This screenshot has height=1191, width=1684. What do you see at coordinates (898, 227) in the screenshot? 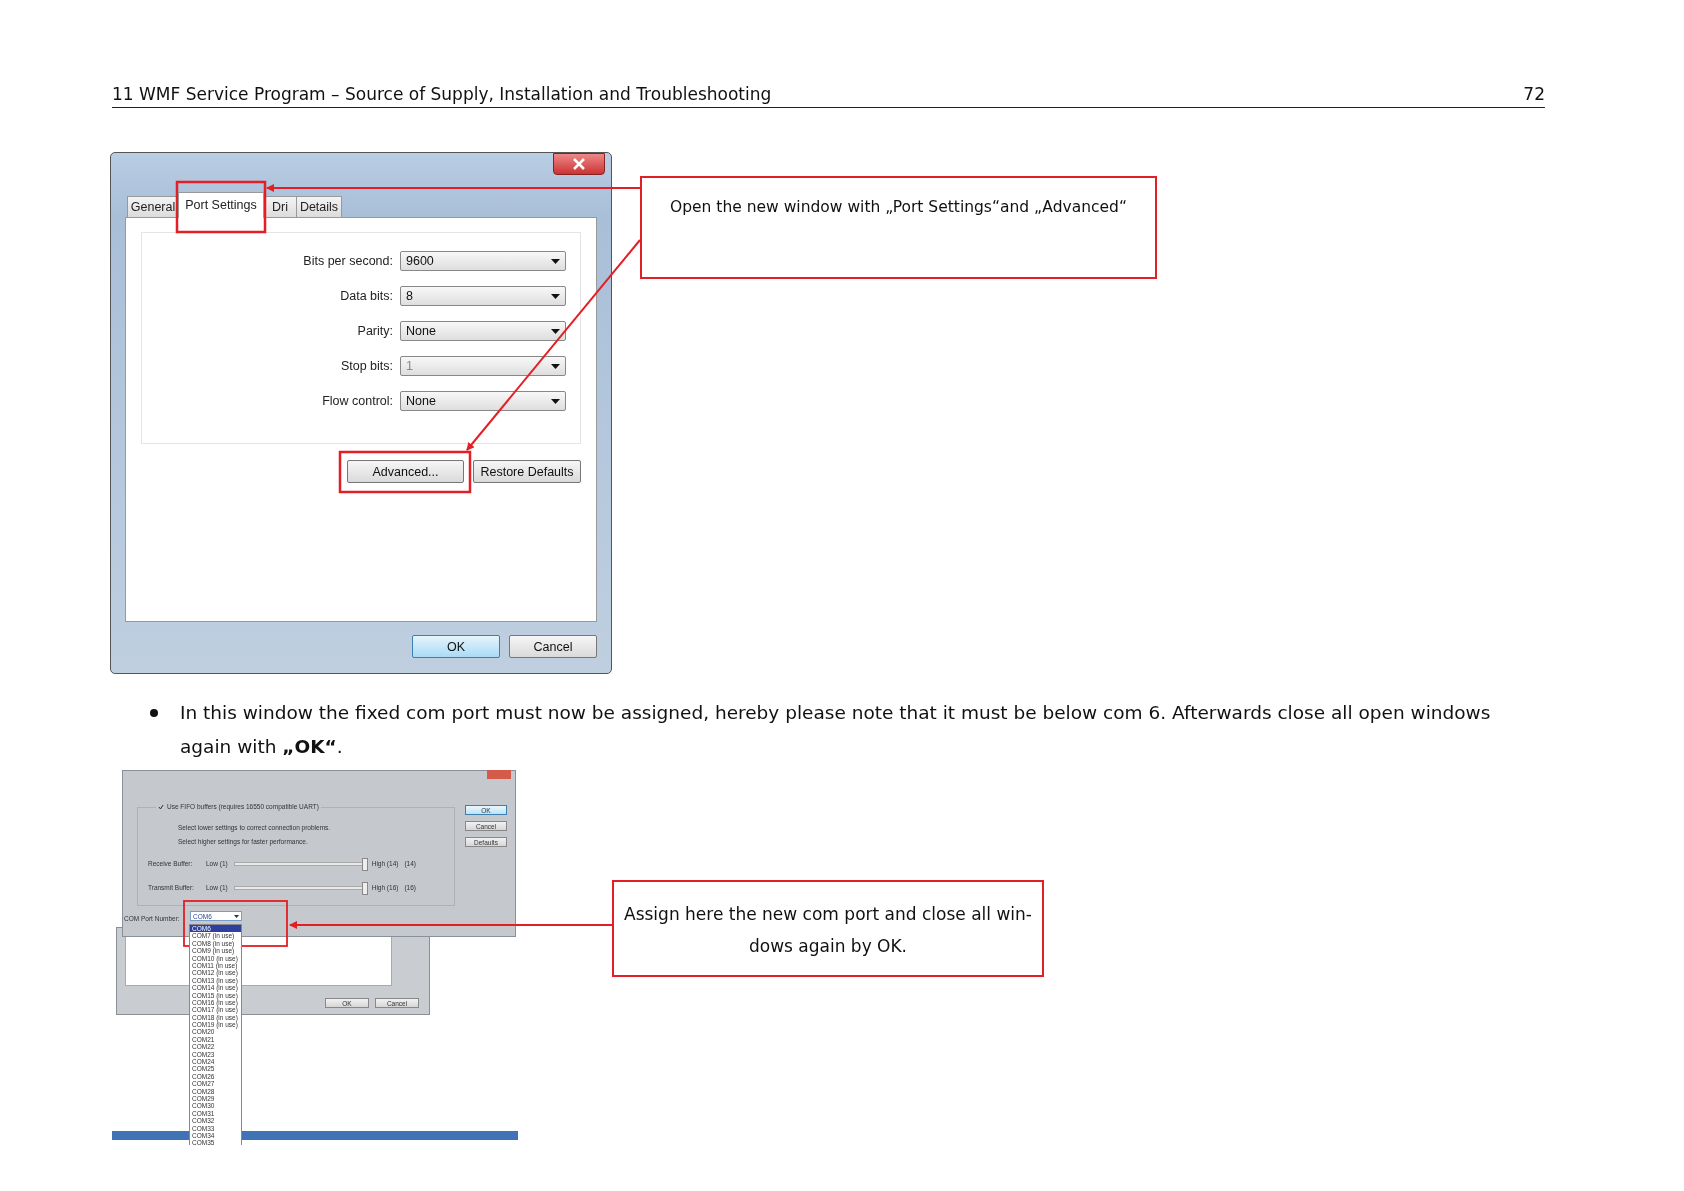
I see `callout-box: Open the new window with „Port Settings“and „Advanced“` at bounding box center [898, 227].